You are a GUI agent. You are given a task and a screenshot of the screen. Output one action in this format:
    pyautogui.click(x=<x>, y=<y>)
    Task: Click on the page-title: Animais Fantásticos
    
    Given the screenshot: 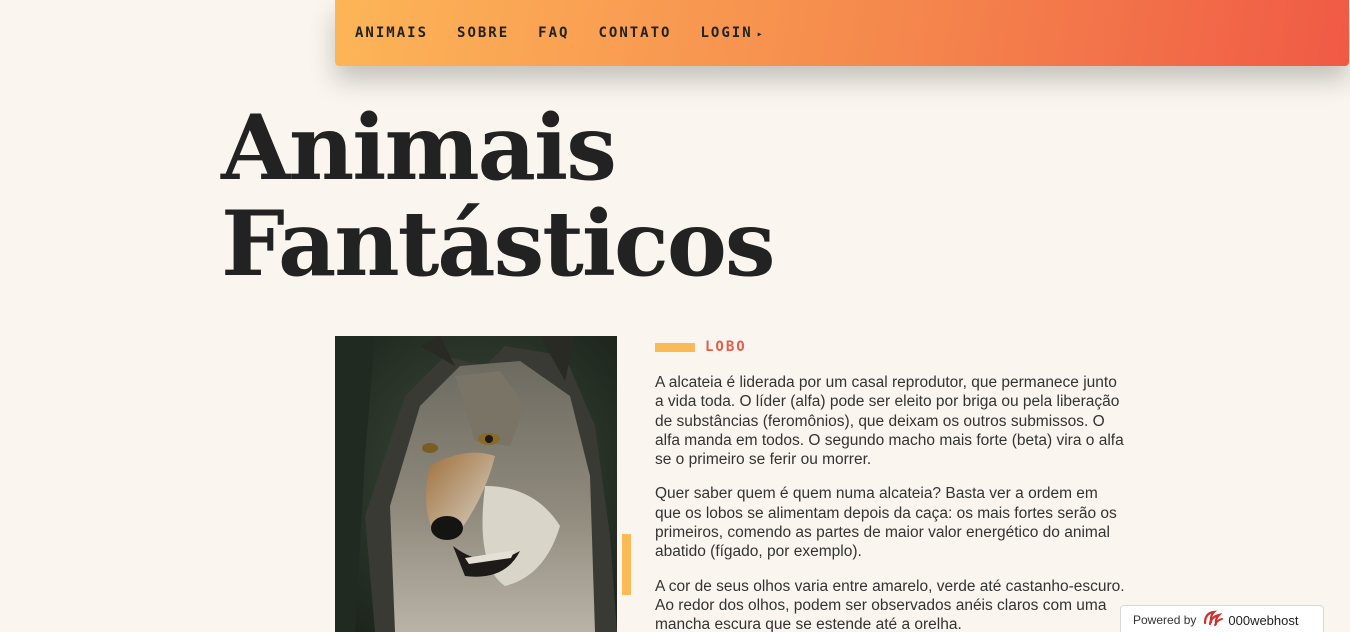 What is the action you would take?
    pyautogui.click(x=498, y=196)
    